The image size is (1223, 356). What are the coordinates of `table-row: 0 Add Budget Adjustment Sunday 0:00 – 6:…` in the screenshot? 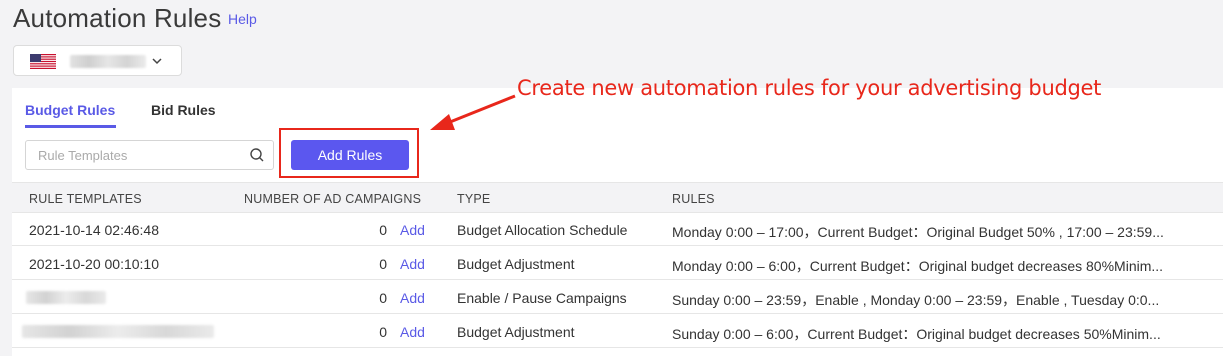 It's located at (617, 331).